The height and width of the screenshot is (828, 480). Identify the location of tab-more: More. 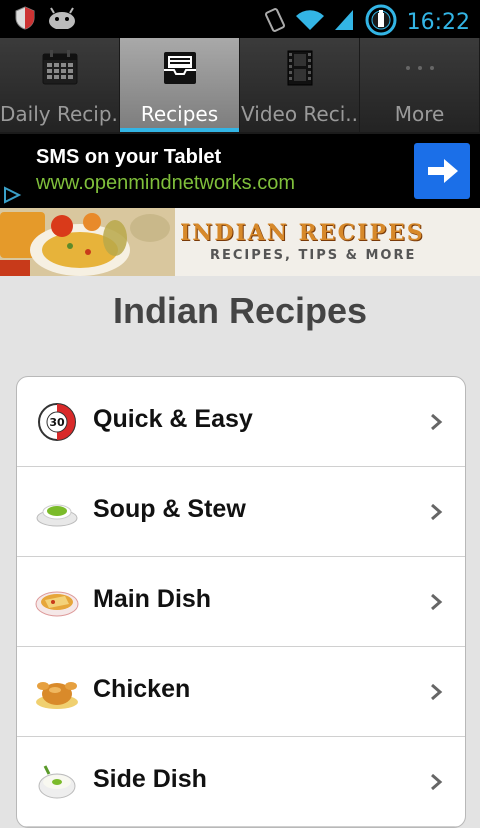
(420, 85).